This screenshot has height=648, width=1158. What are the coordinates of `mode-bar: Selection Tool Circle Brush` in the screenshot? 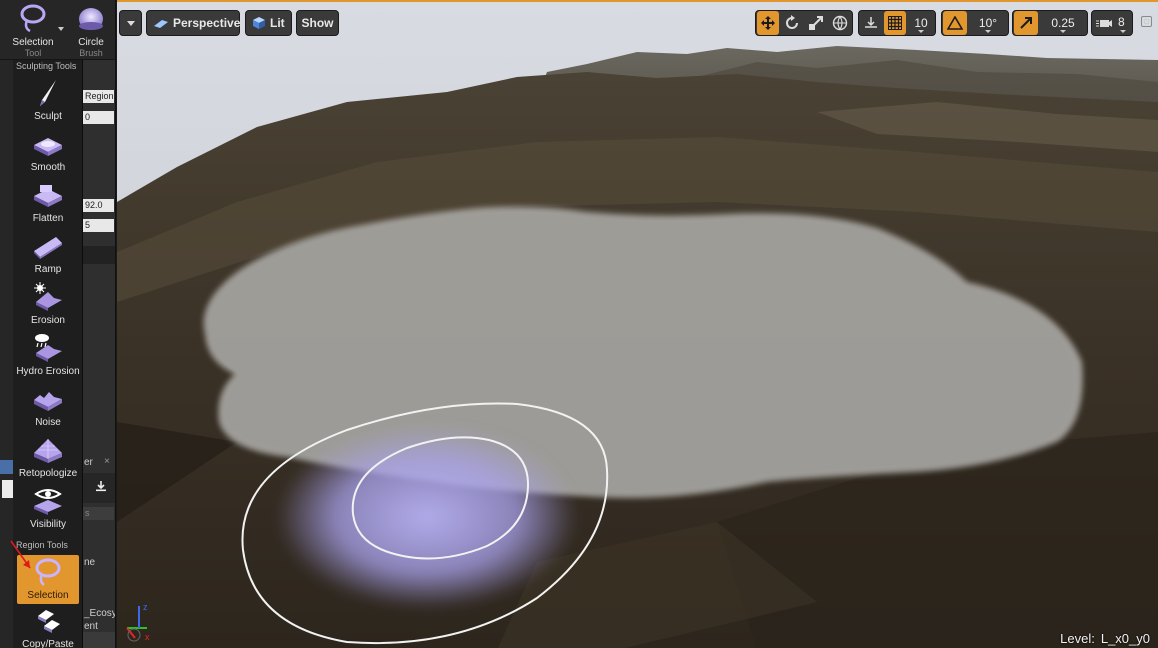 It's located at (57, 30).